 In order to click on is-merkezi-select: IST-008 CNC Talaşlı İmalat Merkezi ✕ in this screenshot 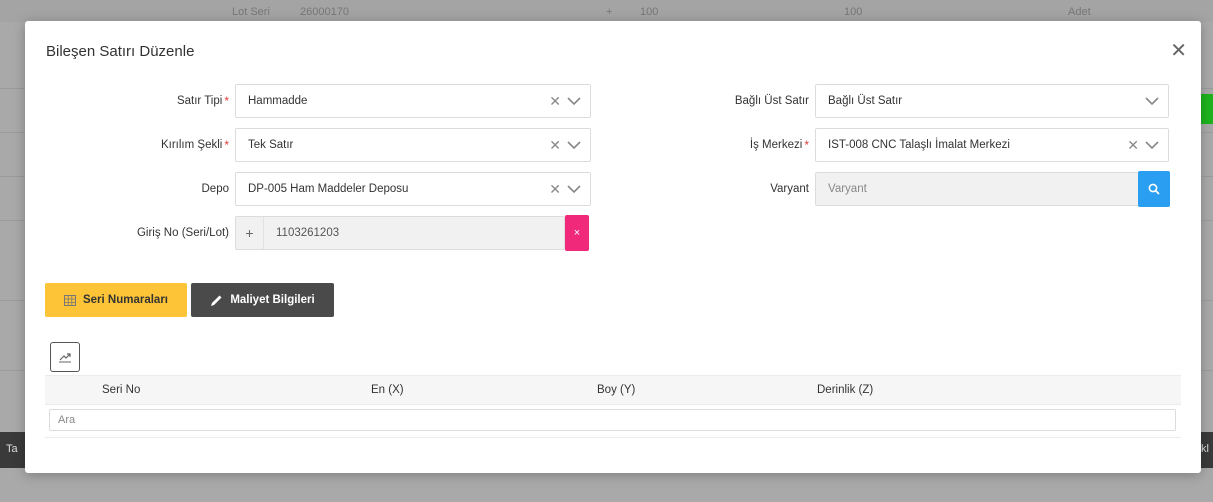, I will do `click(992, 145)`.